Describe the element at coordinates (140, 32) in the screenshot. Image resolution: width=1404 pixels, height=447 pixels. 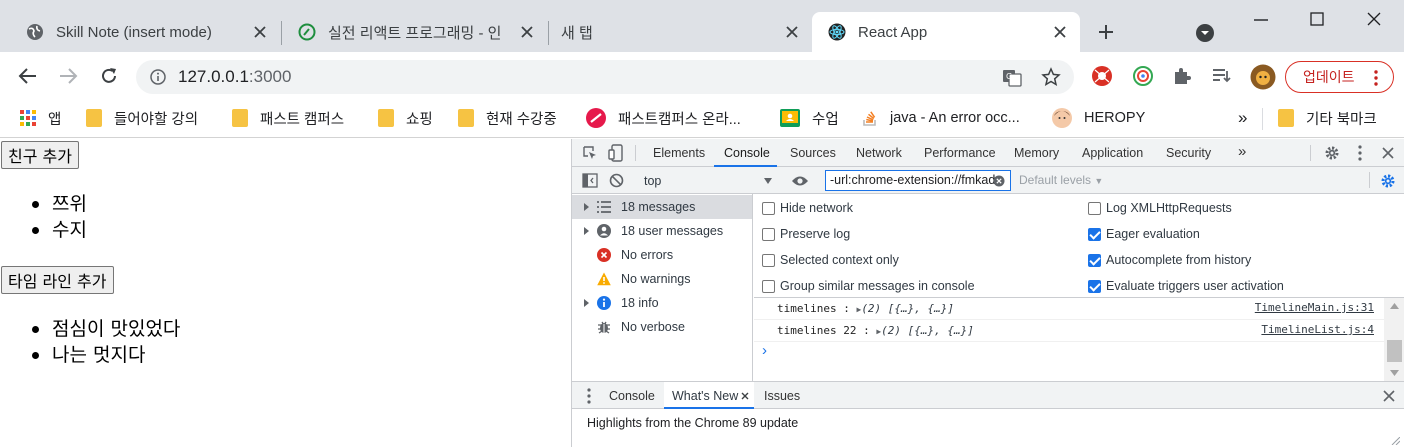
I see `tab-skill-note: Skill Note (insert mode)` at that location.